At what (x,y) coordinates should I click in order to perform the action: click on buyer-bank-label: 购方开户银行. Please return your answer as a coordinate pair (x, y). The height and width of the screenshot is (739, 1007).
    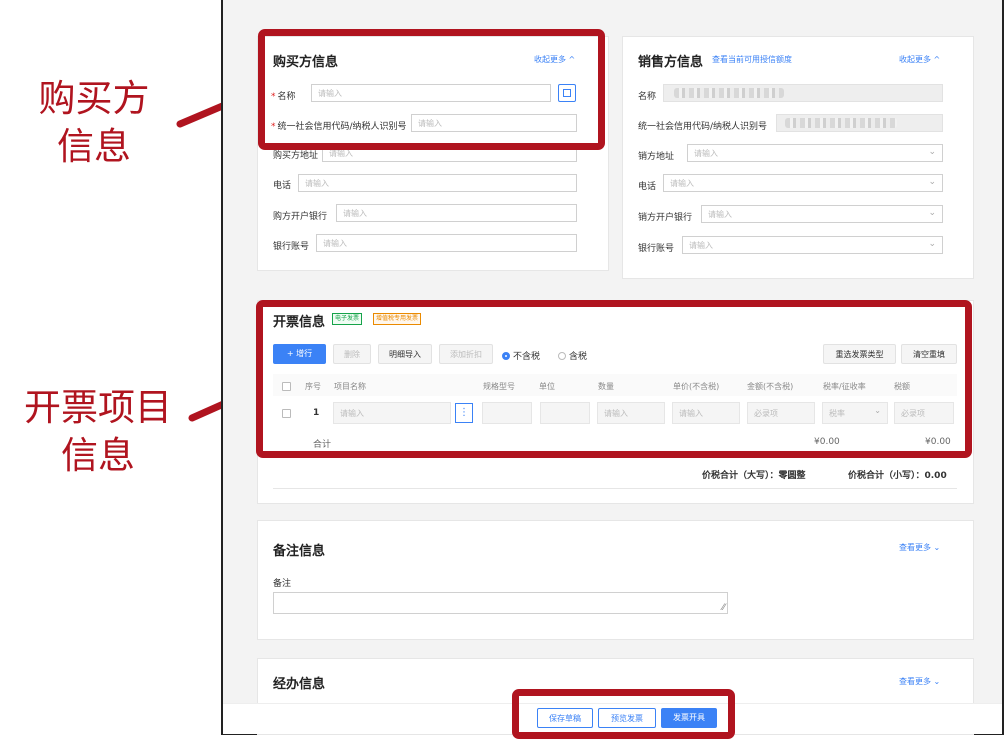
    Looking at the image, I should click on (300, 217).